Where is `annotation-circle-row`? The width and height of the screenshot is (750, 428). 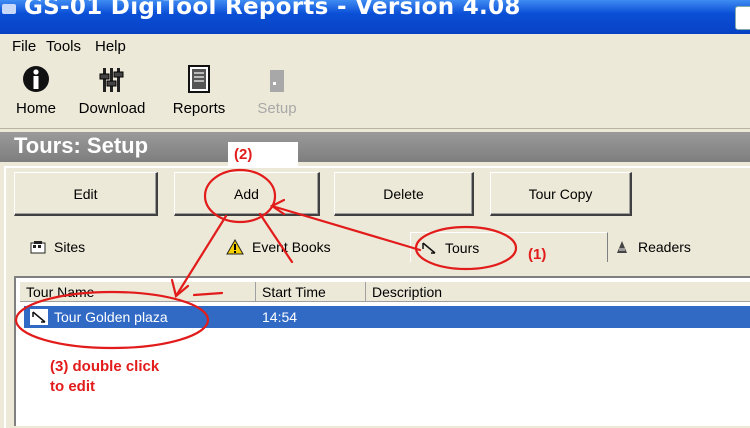
annotation-circle-row is located at coordinates (112, 320).